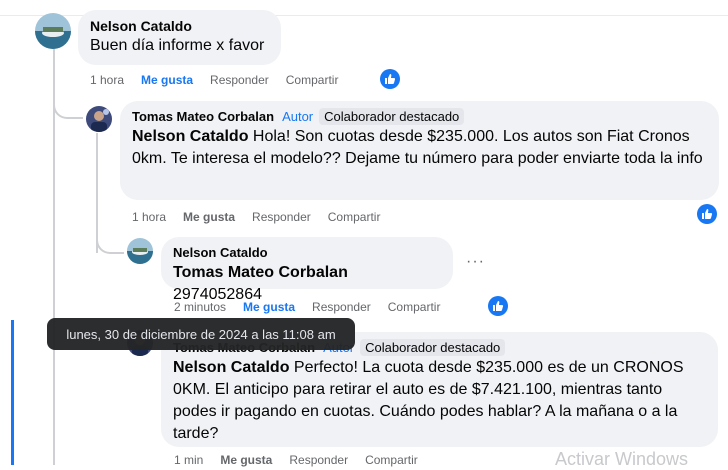 The width and height of the screenshot is (728, 470). Describe the element at coordinates (298, 116) in the screenshot. I see `author-badge: Autor` at that location.